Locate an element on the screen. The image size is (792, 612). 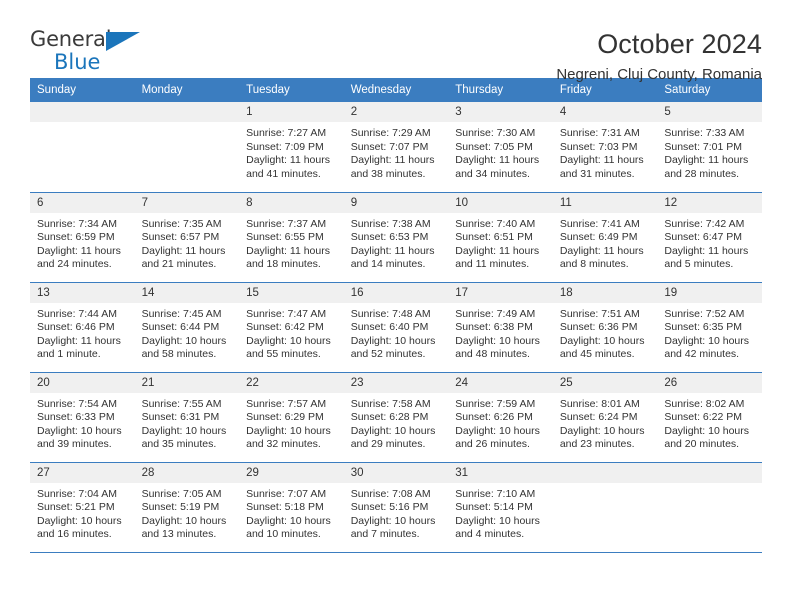
sunset-time: Sunset: 6:49 PM is located at coordinates (598, 237).